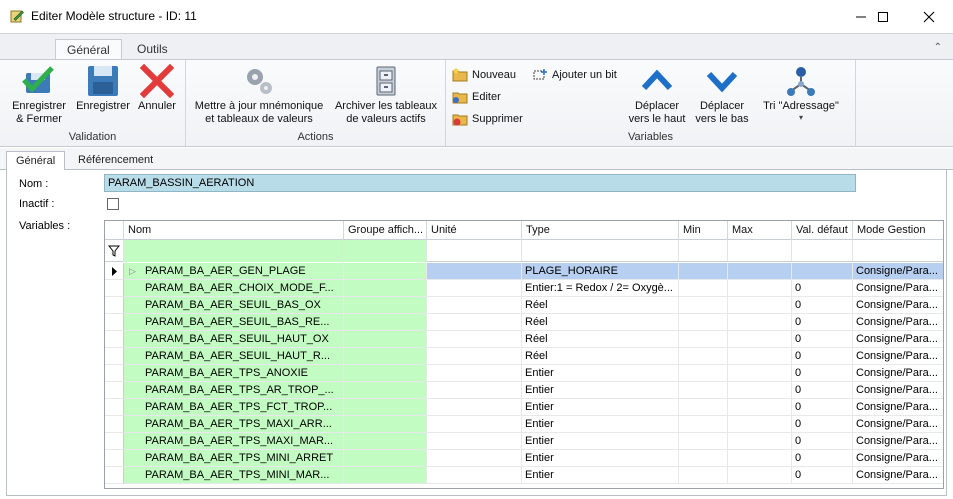  What do you see at coordinates (898, 251) in the screenshot?
I see `filter-cell-mode` at bounding box center [898, 251].